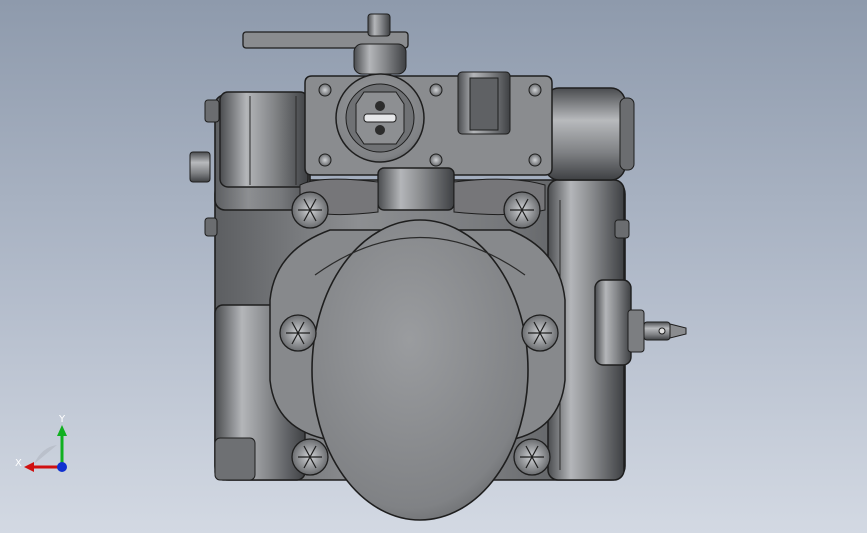 Image resolution: width=867 pixels, height=533 pixels. What do you see at coordinates (62, 419) in the screenshot?
I see `y-axis-label: Y` at bounding box center [62, 419].